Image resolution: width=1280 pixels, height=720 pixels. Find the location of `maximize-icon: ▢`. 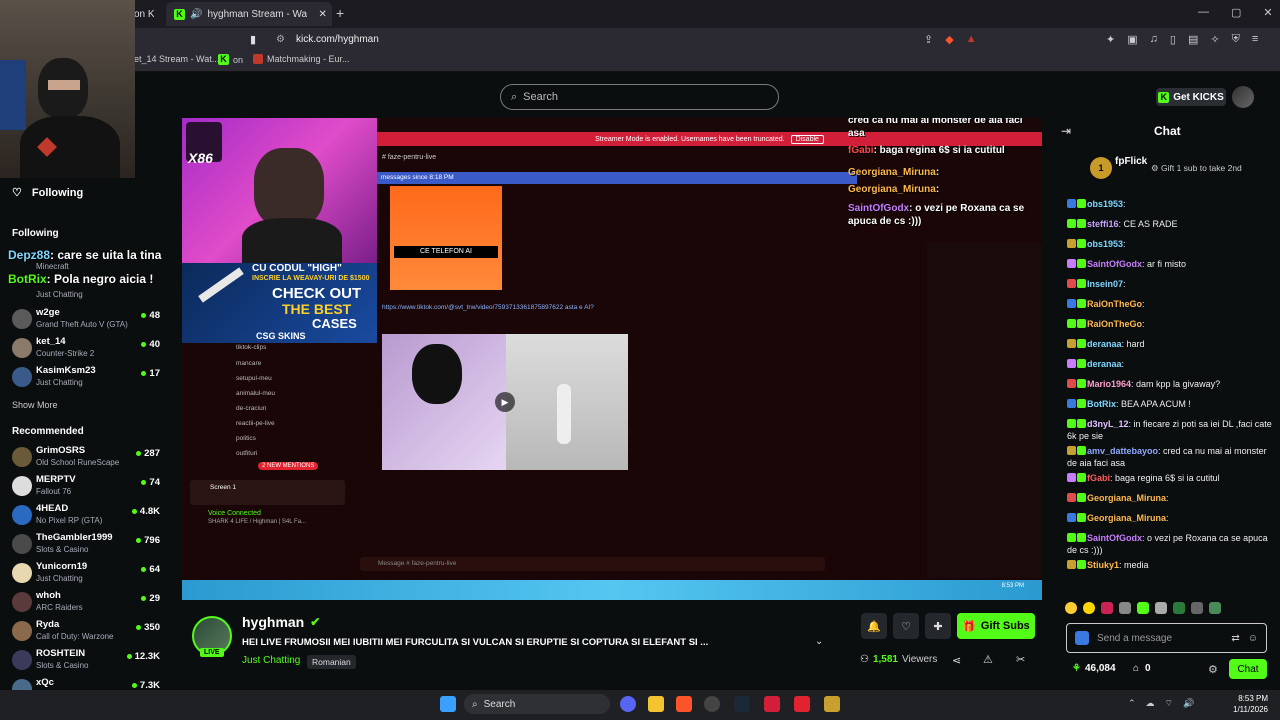

maximize-icon: ▢ is located at coordinates (1236, 12).